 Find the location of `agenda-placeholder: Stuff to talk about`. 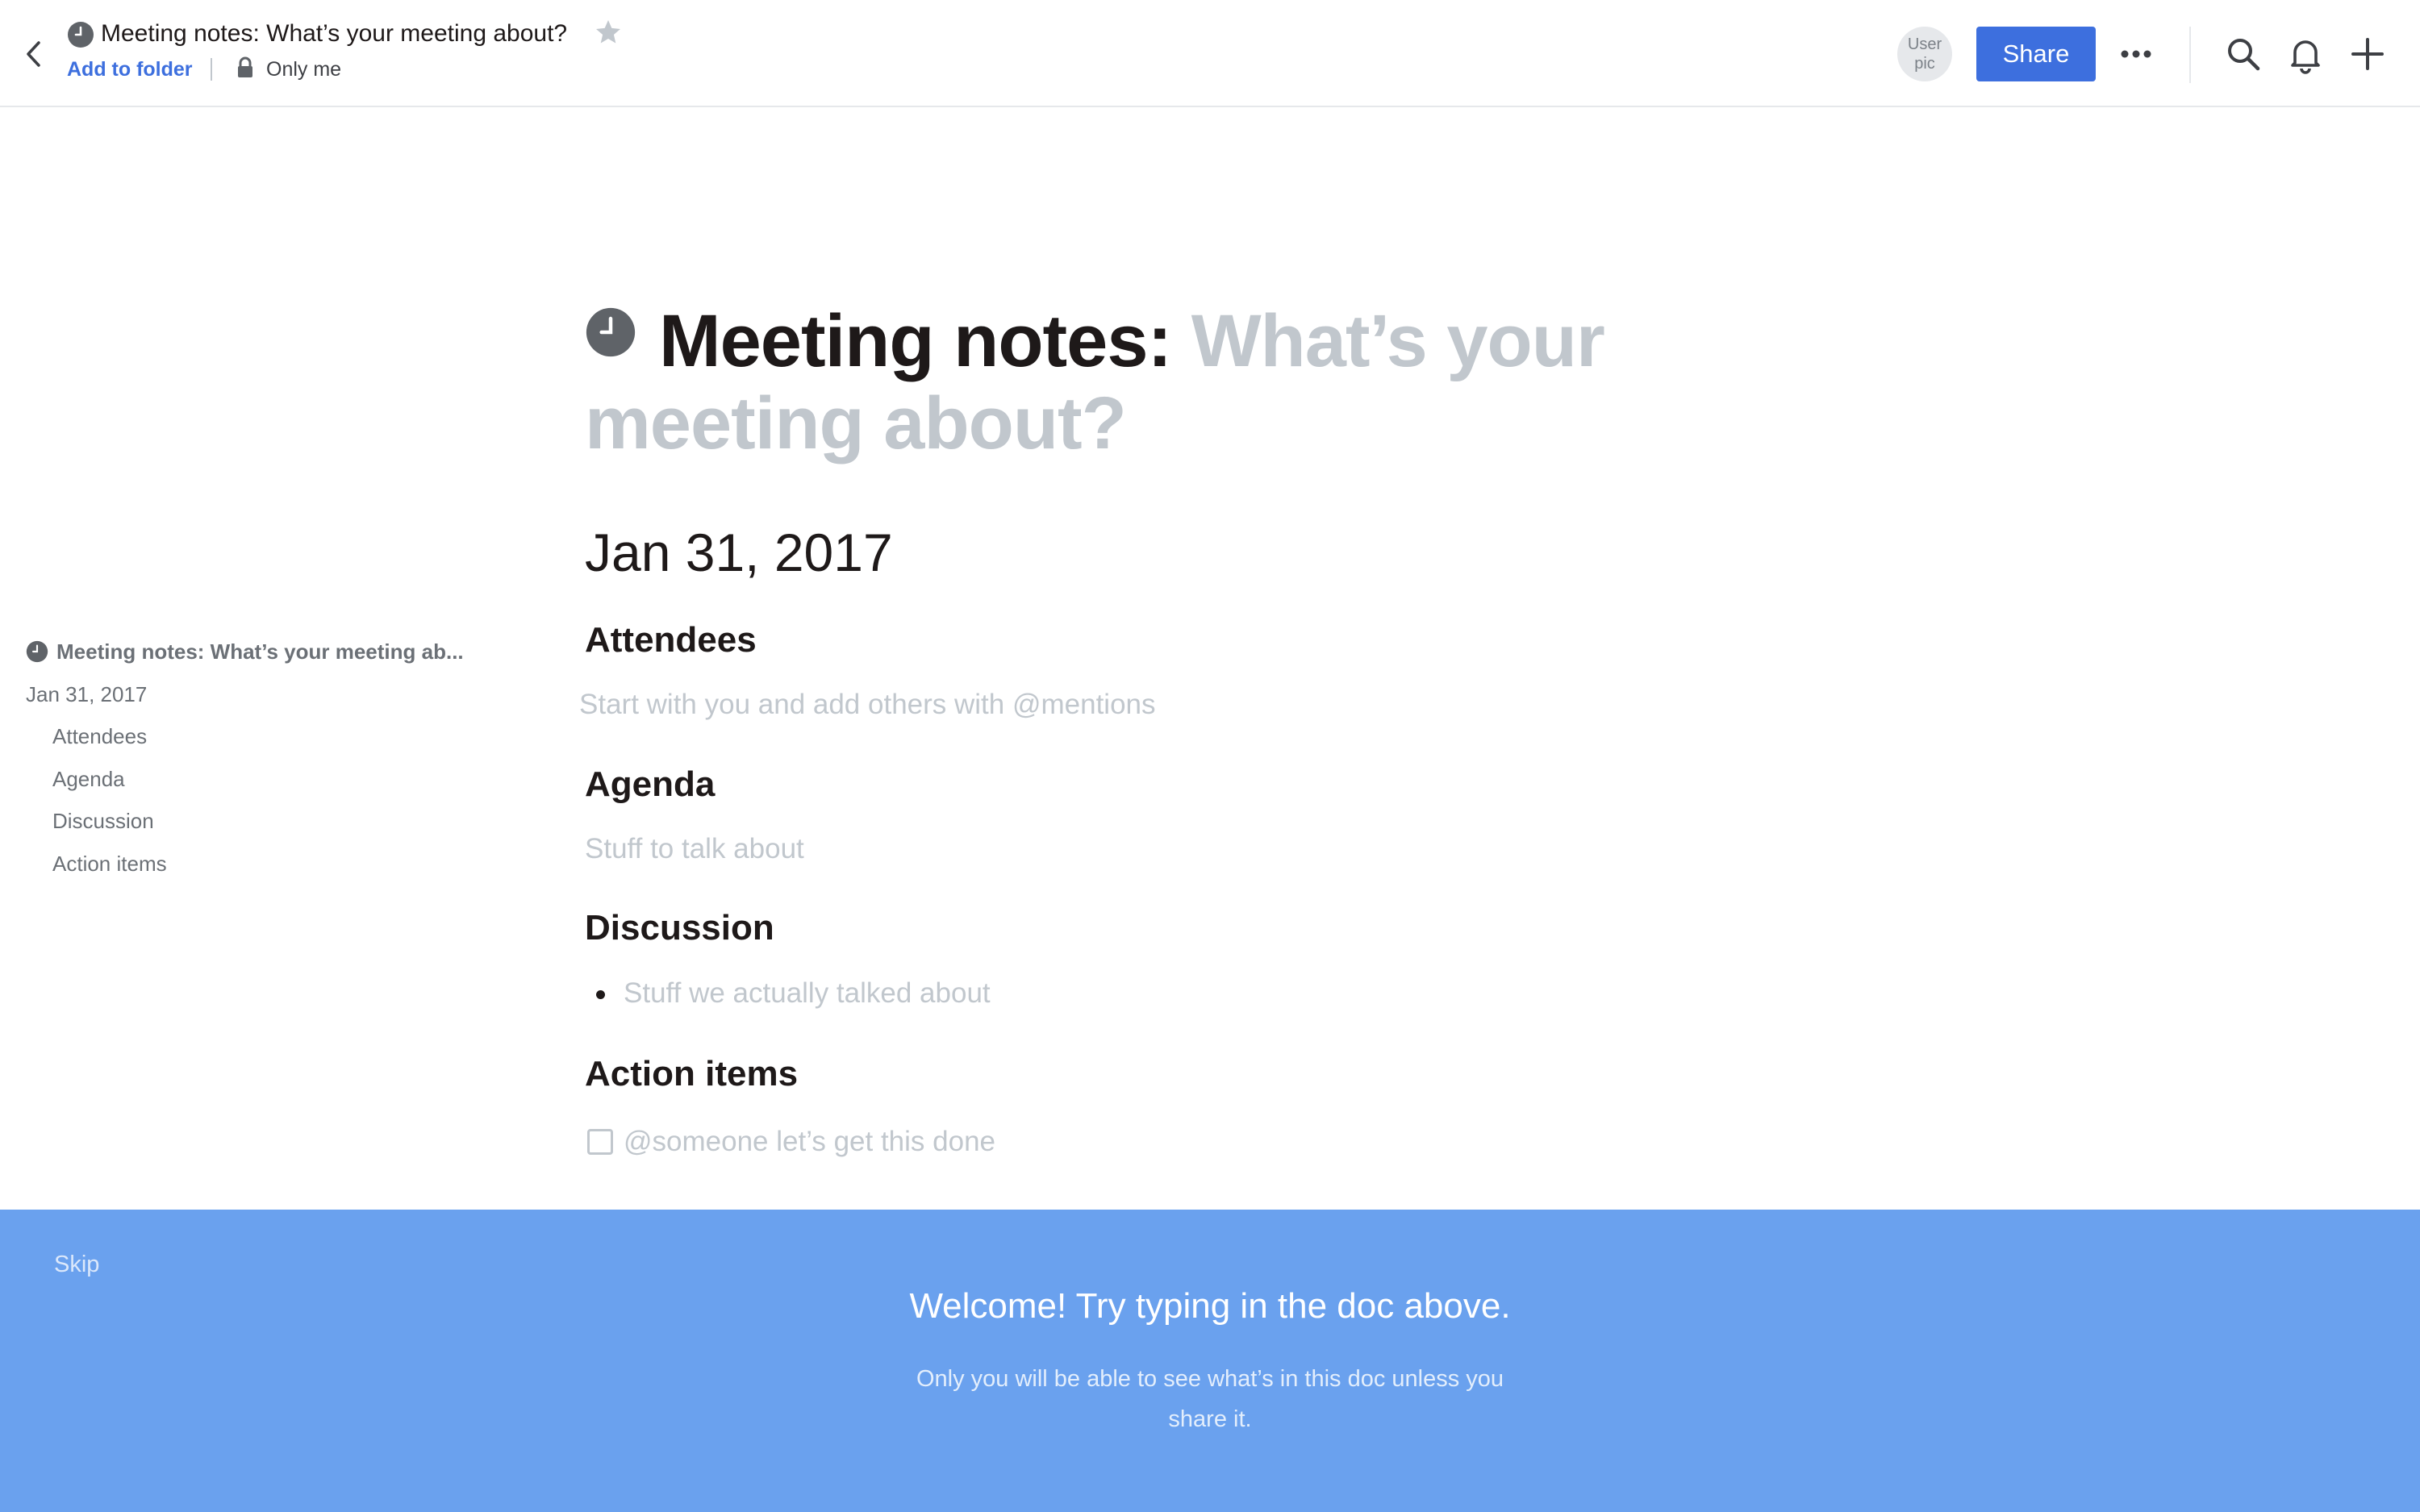

agenda-placeholder: Stuff to talk about is located at coordinates (694, 849).